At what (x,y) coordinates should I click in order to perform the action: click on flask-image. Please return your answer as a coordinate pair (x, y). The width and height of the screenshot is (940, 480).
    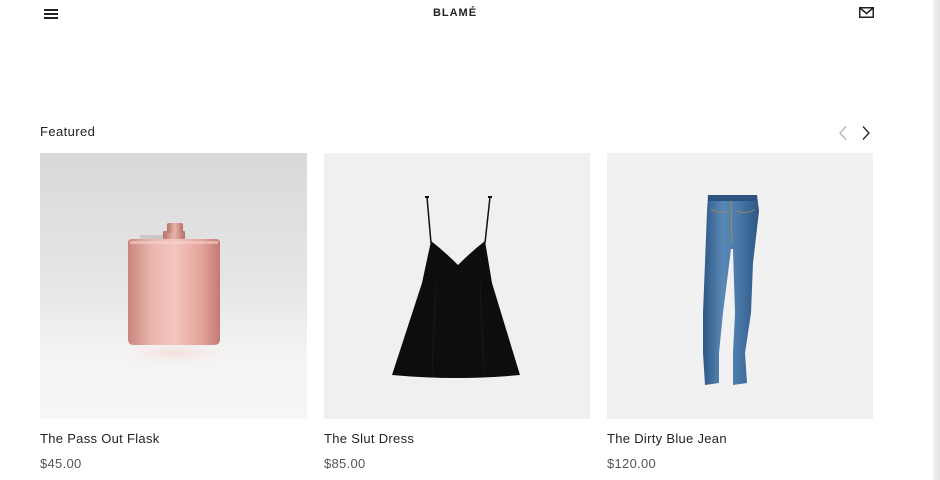
    Looking at the image, I should click on (174, 295).